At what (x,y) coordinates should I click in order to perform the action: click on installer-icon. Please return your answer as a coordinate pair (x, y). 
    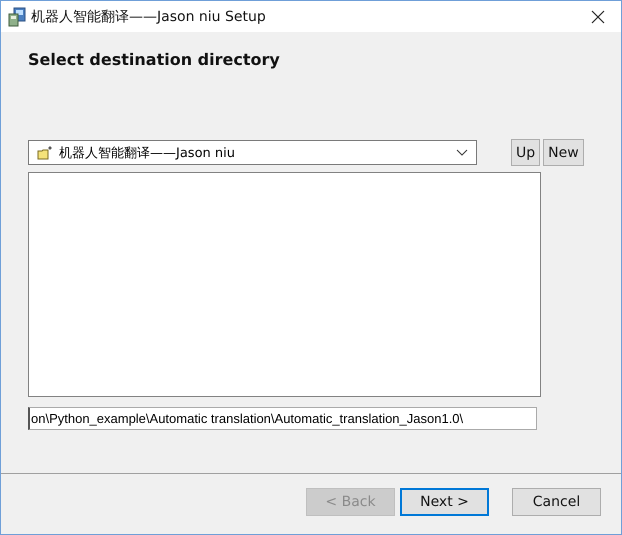
    Looking at the image, I should click on (17, 16).